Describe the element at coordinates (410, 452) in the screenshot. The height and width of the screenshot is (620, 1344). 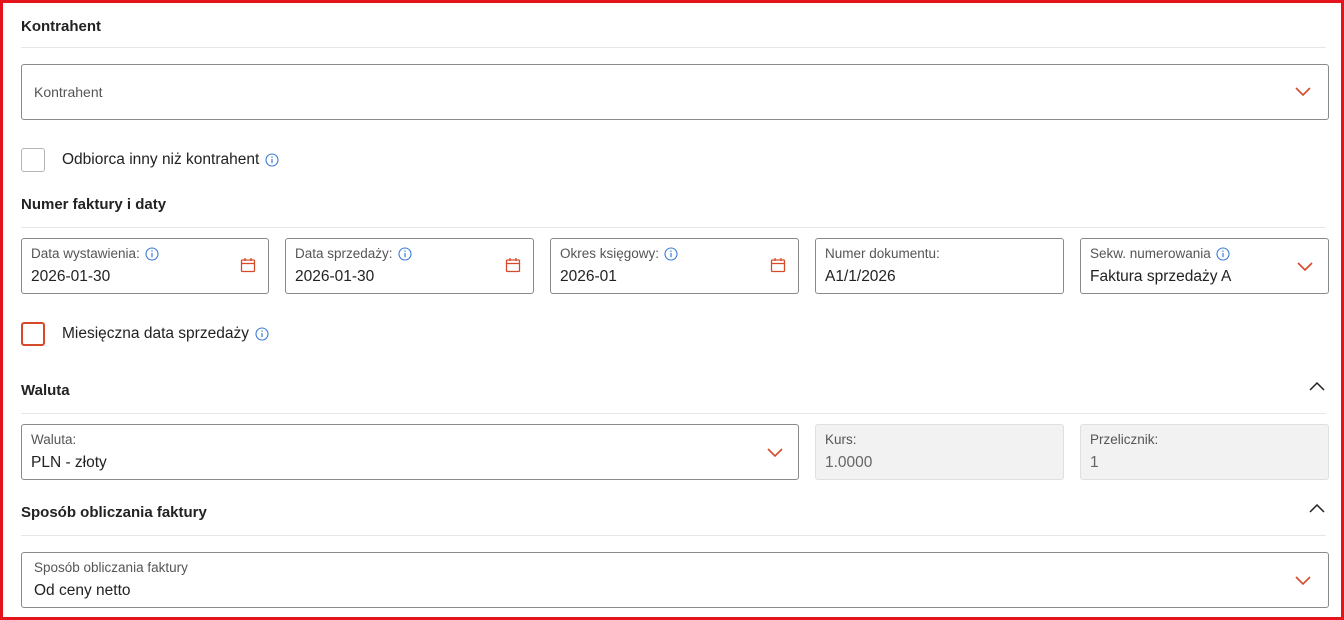
I see `currency-select: Waluta: PLN - złoty` at that location.